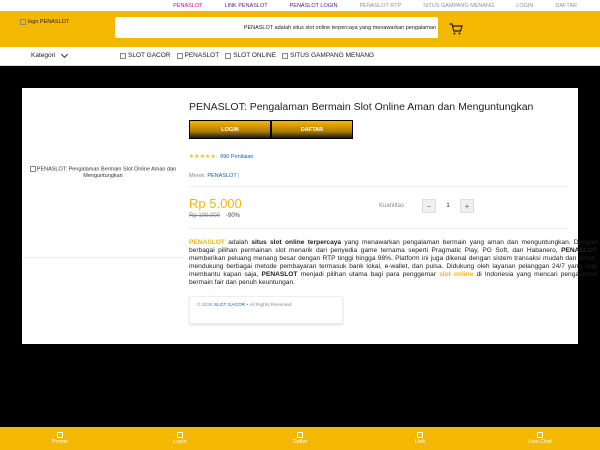 The height and width of the screenshot is (450, 600). Describe the element at coordinates (60, 435) in the screenshot. I see `promo-icon` at that location.